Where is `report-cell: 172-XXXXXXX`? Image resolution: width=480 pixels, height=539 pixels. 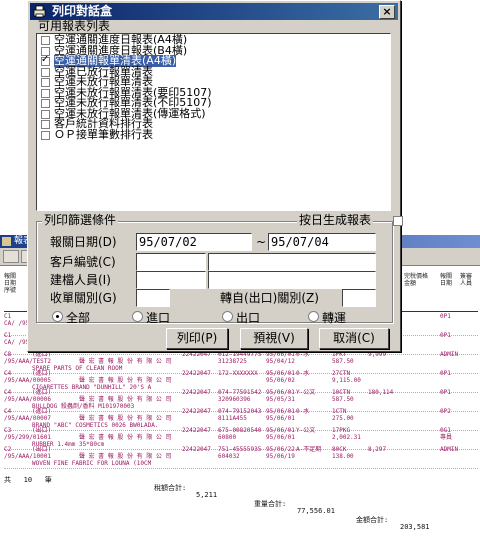
report-cell: 172-XXXXXXX is located at coordinates (238, 373).